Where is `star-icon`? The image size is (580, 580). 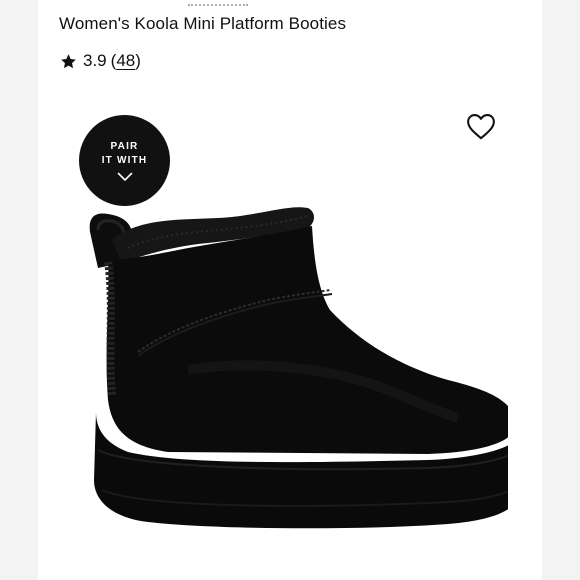
star-icon is located at coordinates (68, 60).